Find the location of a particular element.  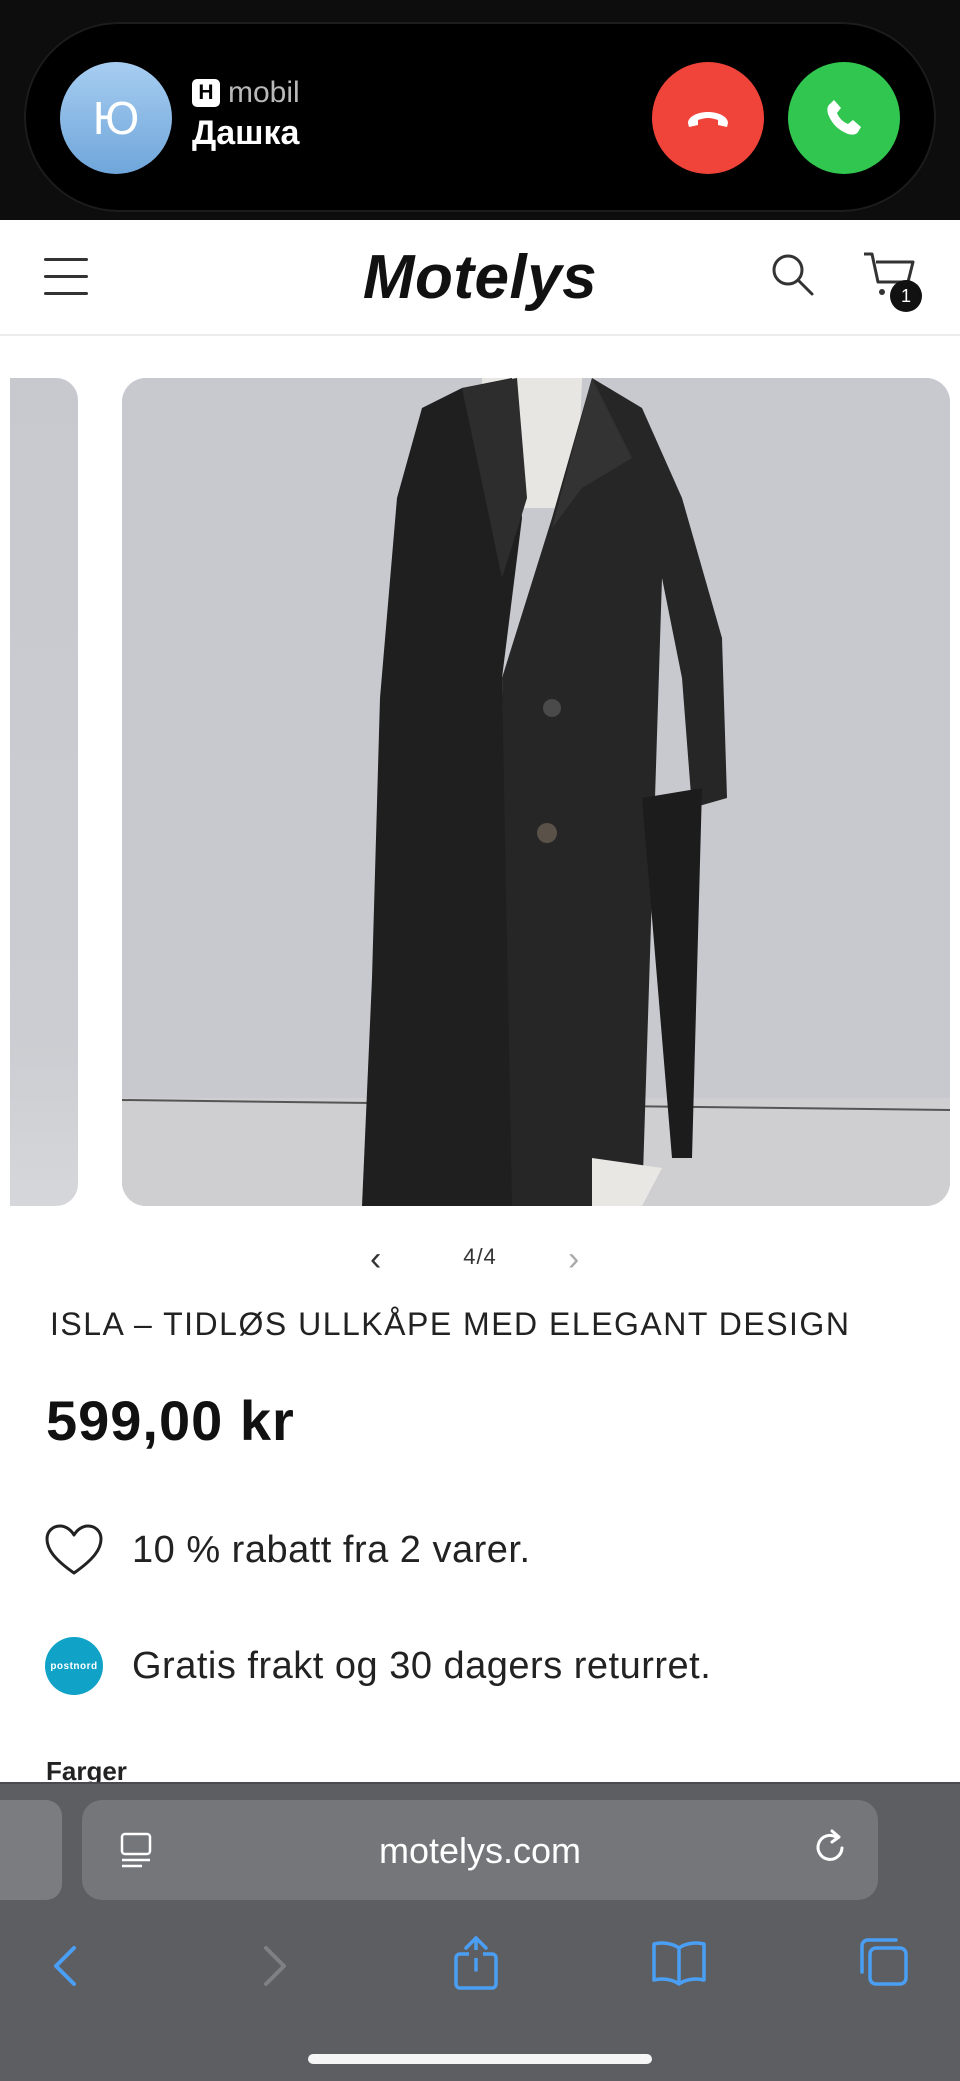

phone-icon is located at coordinates (844, 117).